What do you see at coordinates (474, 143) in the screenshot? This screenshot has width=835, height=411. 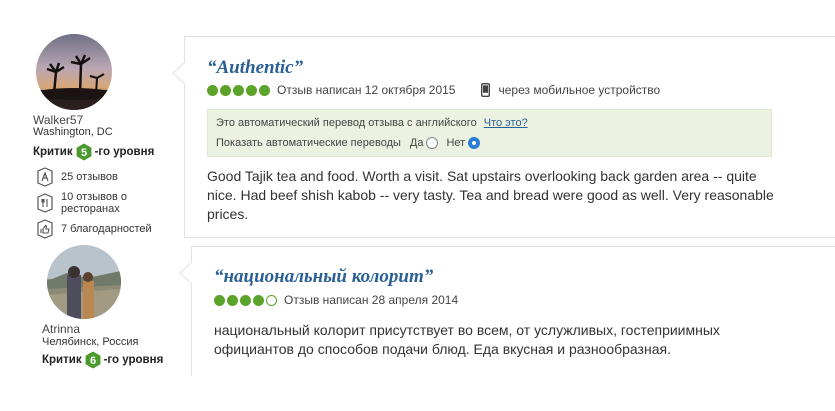 I see `radio-no` at bounding box center [474, 143].